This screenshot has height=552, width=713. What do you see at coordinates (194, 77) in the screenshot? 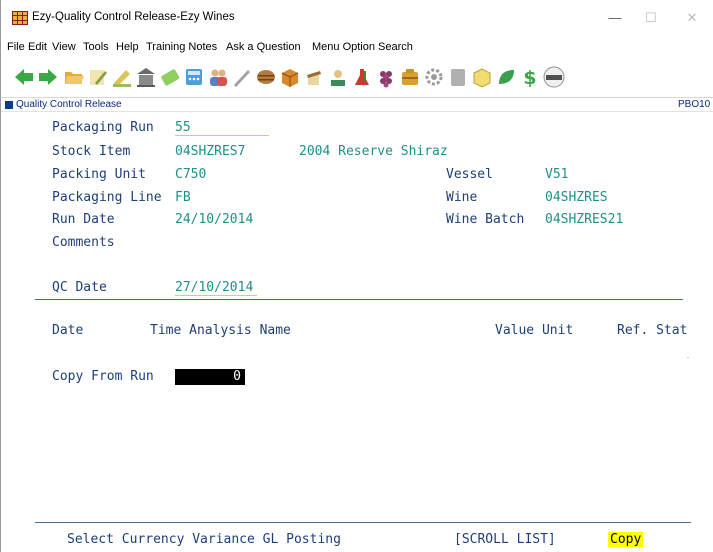
I see `calculator-icon` at bounding box center [194, 77].